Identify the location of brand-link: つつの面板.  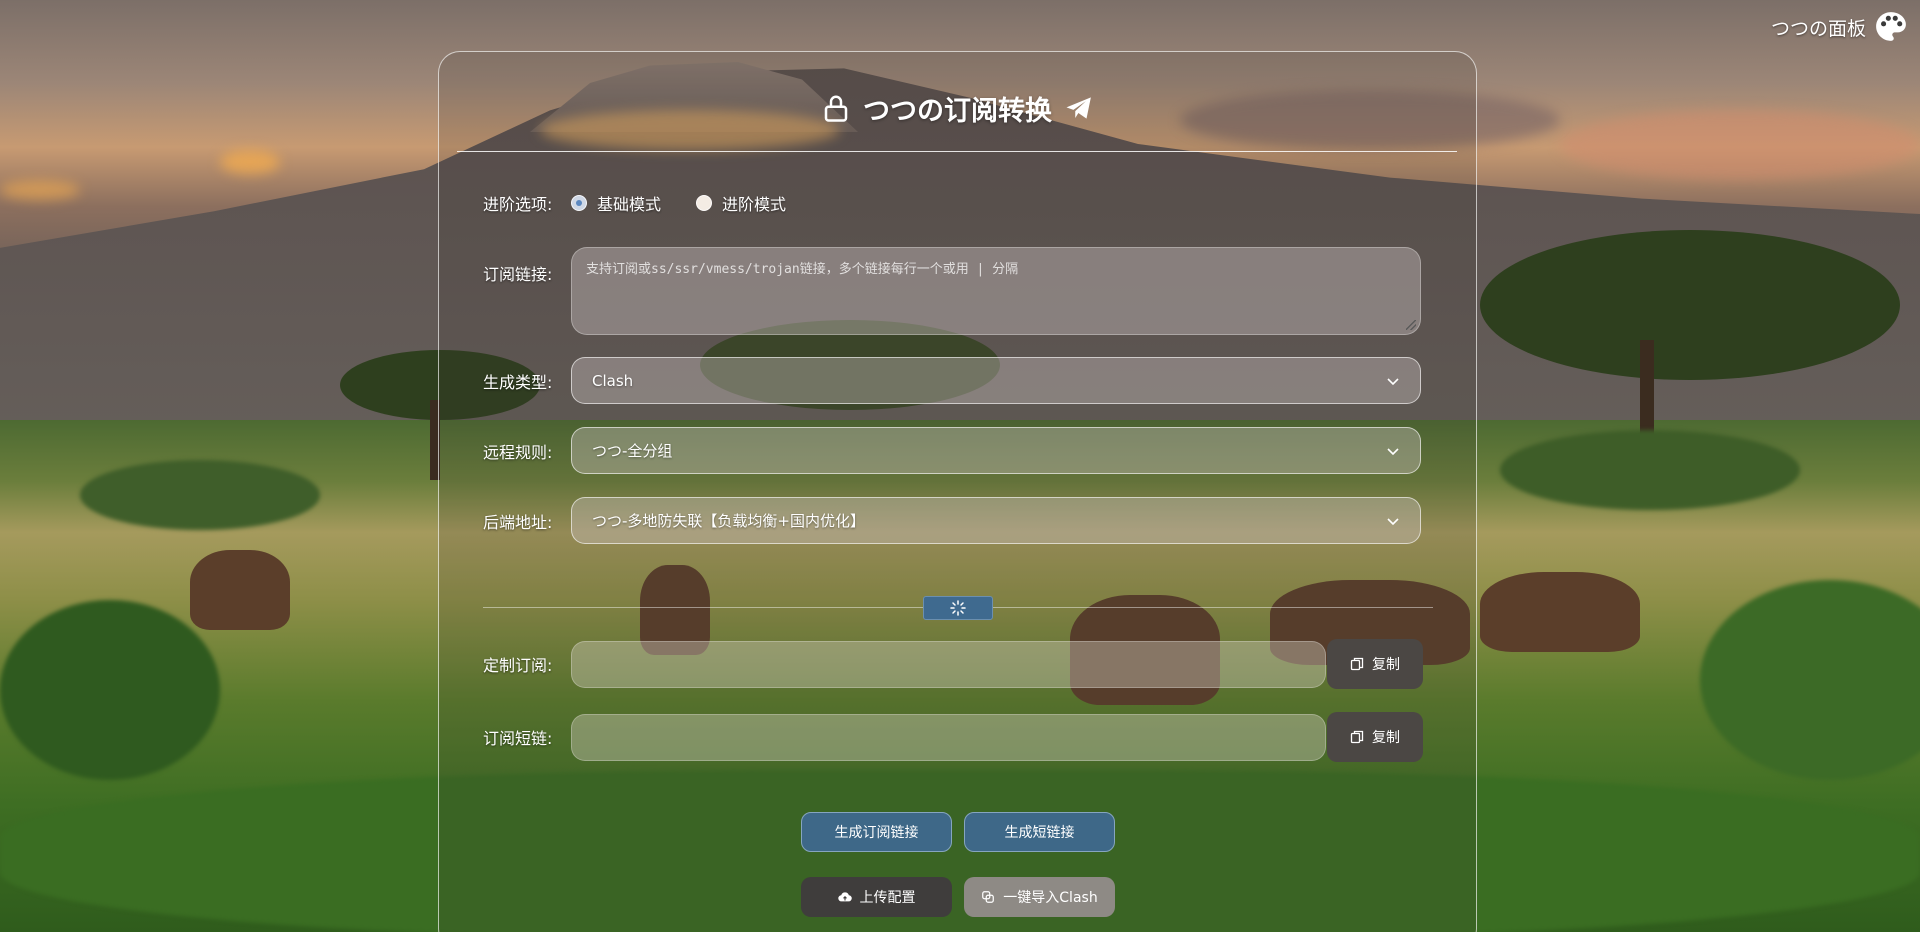
(1839, 27).